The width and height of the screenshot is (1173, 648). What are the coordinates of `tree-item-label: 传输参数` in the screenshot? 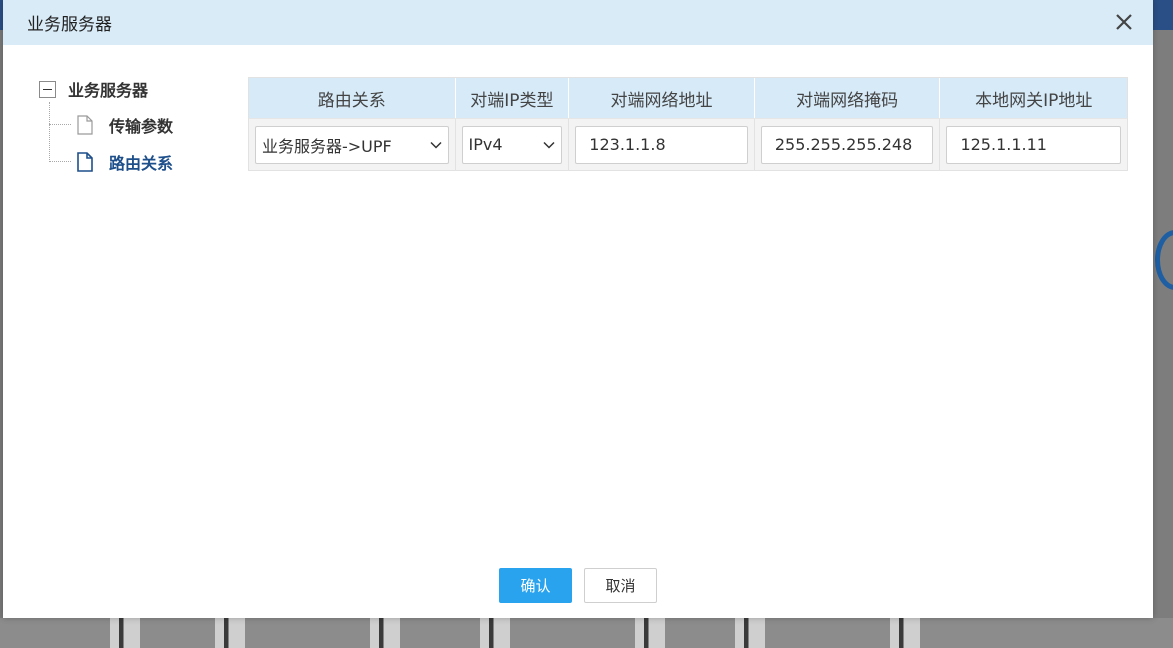 It's located at (141, 126).